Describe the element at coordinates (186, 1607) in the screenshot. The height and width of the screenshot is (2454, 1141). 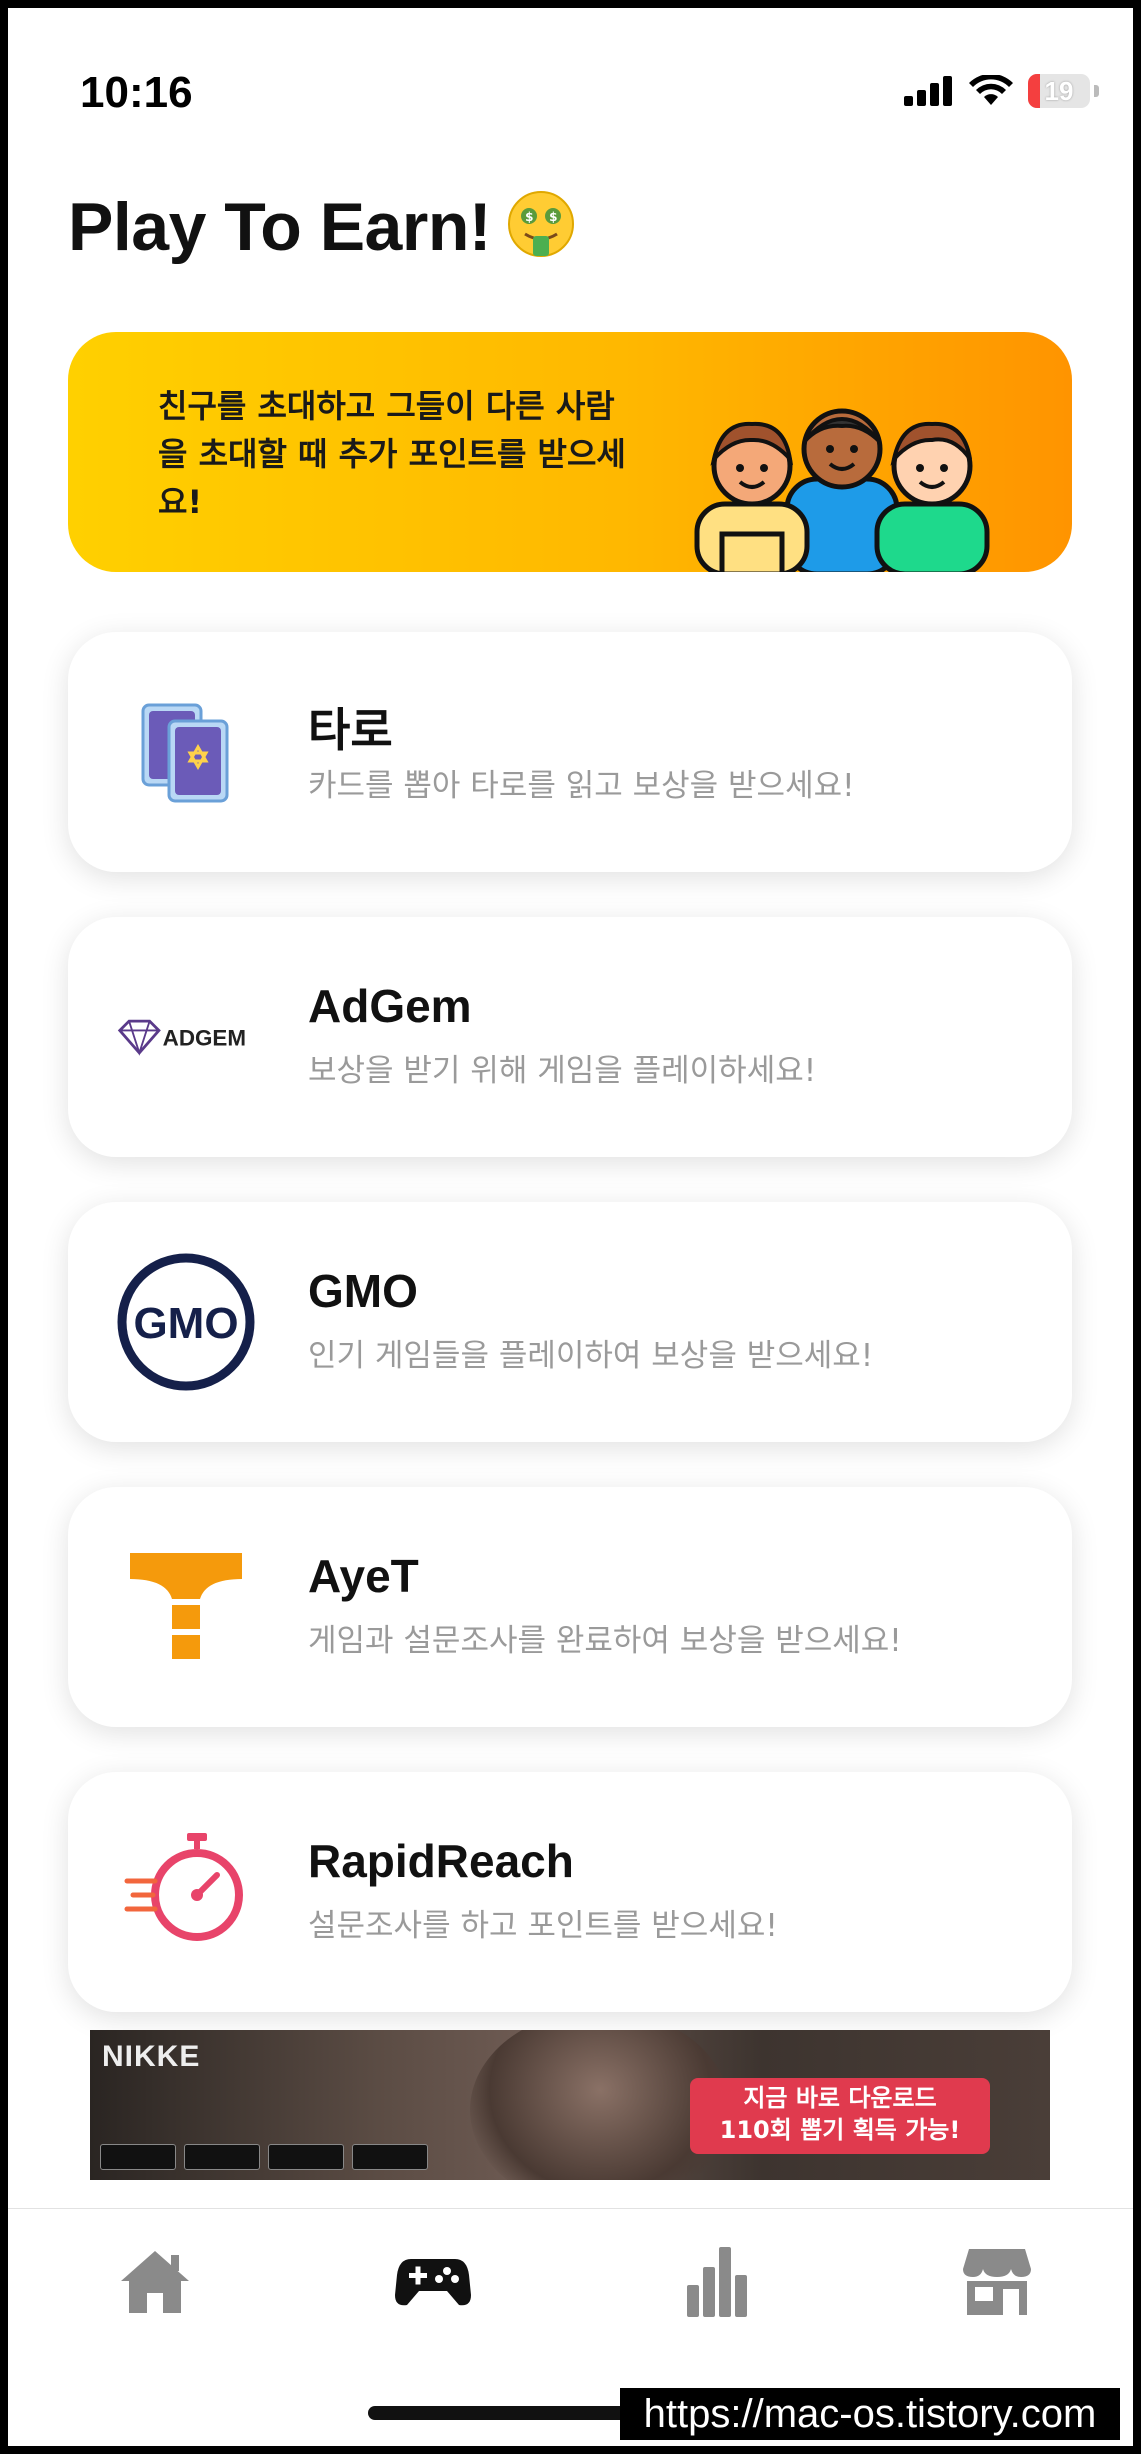
I see `ayet-logo` at that location.